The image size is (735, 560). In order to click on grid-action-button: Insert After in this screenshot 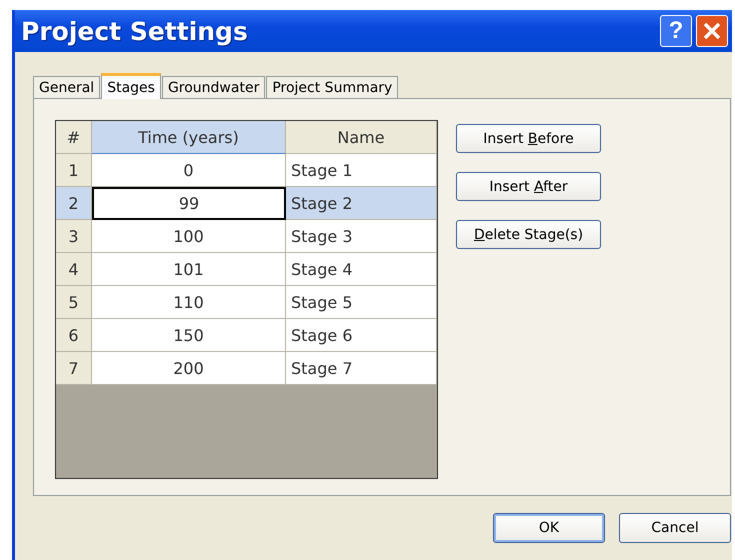, I will do `click(528, 186)`.